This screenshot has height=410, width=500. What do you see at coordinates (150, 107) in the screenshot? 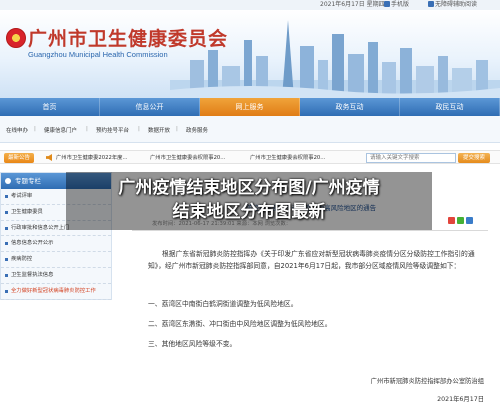
I see `nav-info-disclosure: 信息公开` at bounding box center [150, 107].